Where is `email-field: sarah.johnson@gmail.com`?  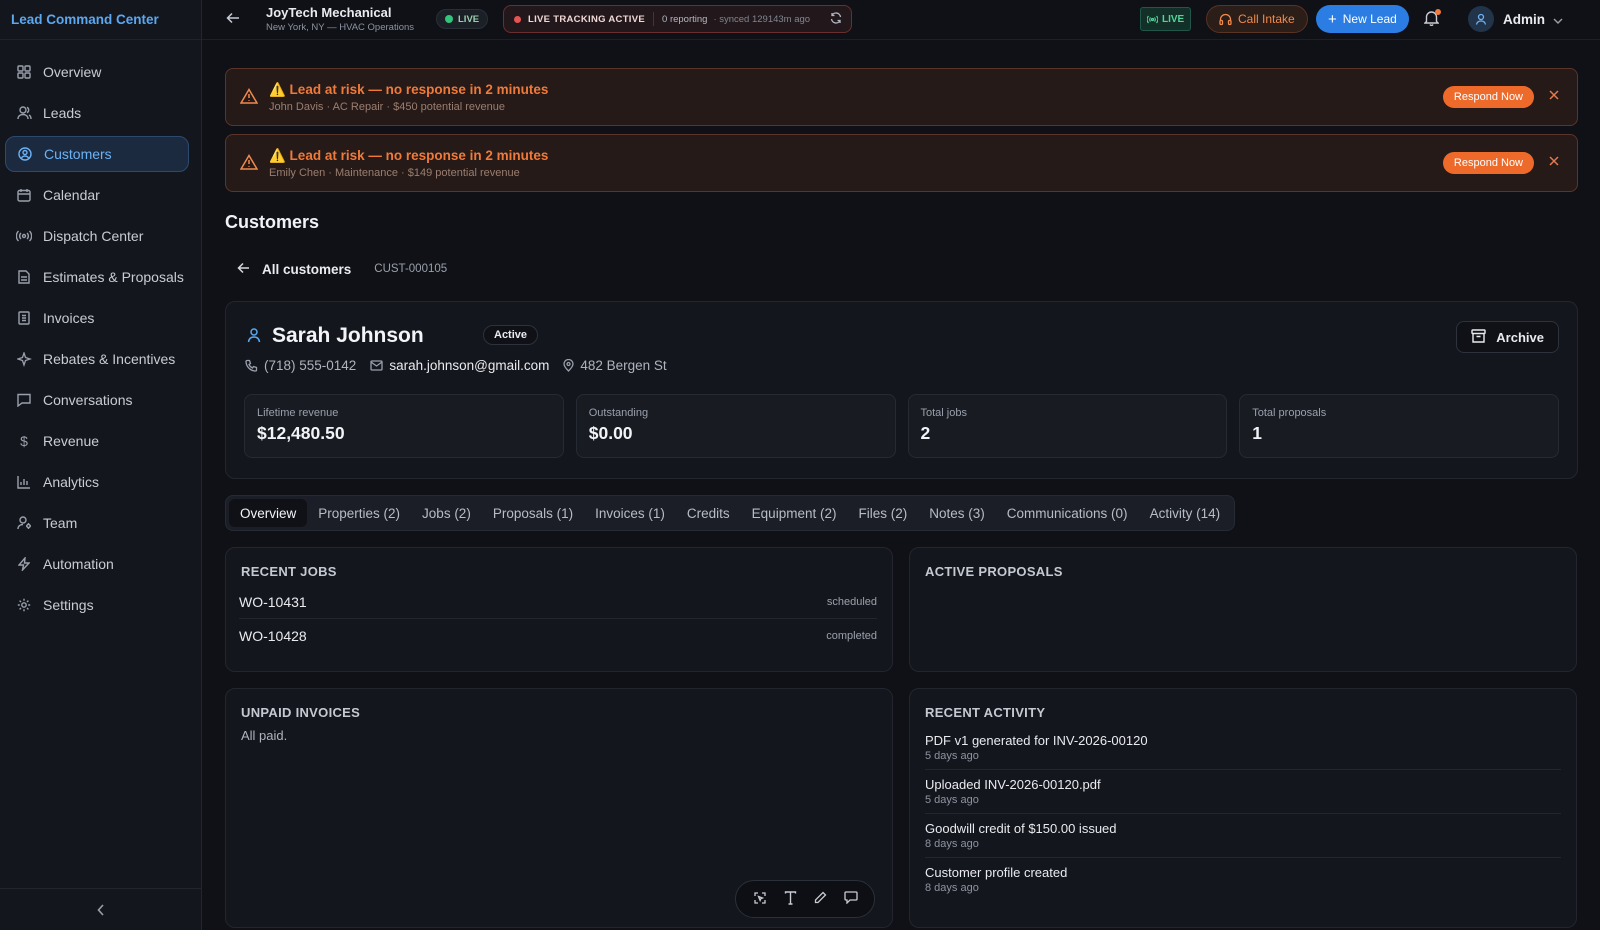 email-field: sarah.johnson@gmail.com is located at coordinates (459, 365).